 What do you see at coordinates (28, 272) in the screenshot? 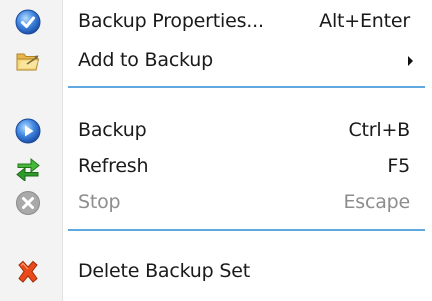
I see `delete-icon` at bounding box center [28, 272].